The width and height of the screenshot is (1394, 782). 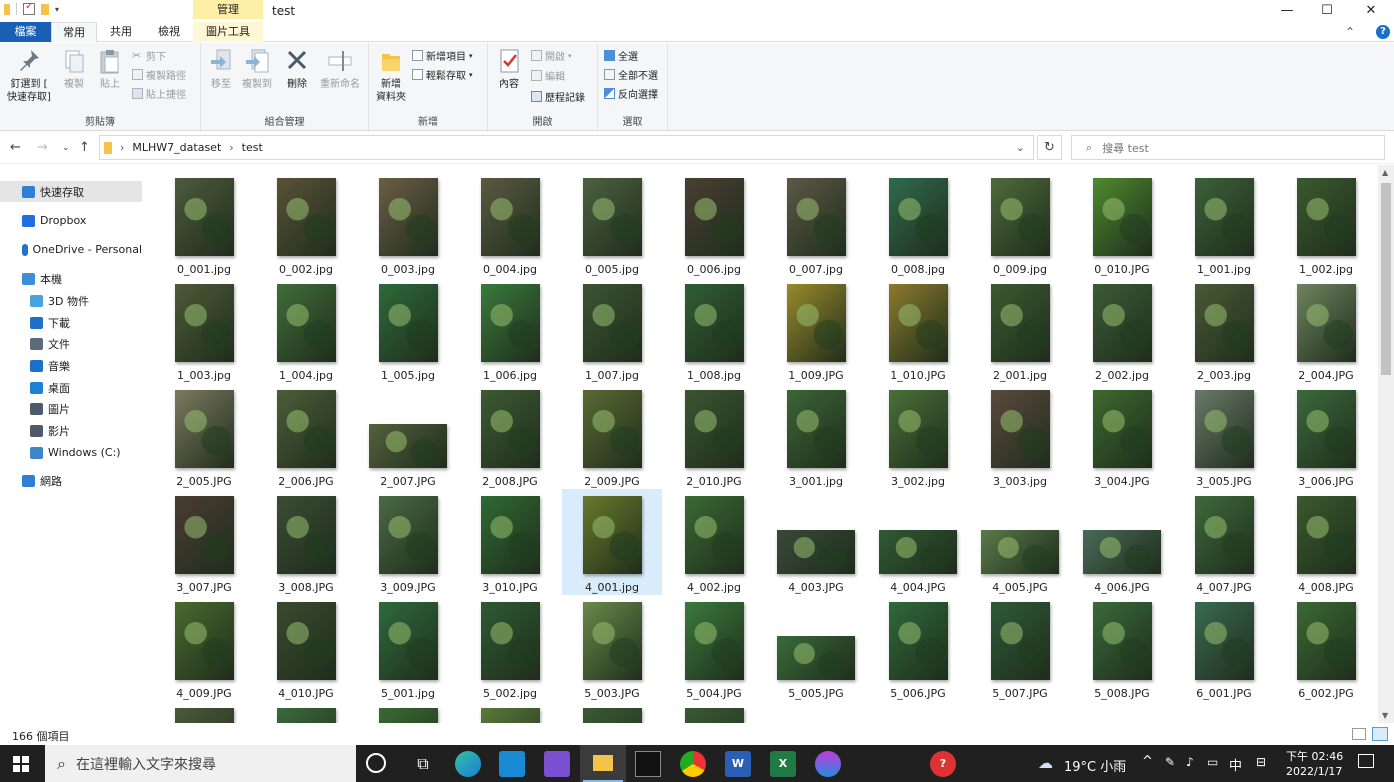 What do you see at coordinates (918, 542) in the screenshot?
I see `file-item: 4_004.JPG` at bounding box center [918, 542].